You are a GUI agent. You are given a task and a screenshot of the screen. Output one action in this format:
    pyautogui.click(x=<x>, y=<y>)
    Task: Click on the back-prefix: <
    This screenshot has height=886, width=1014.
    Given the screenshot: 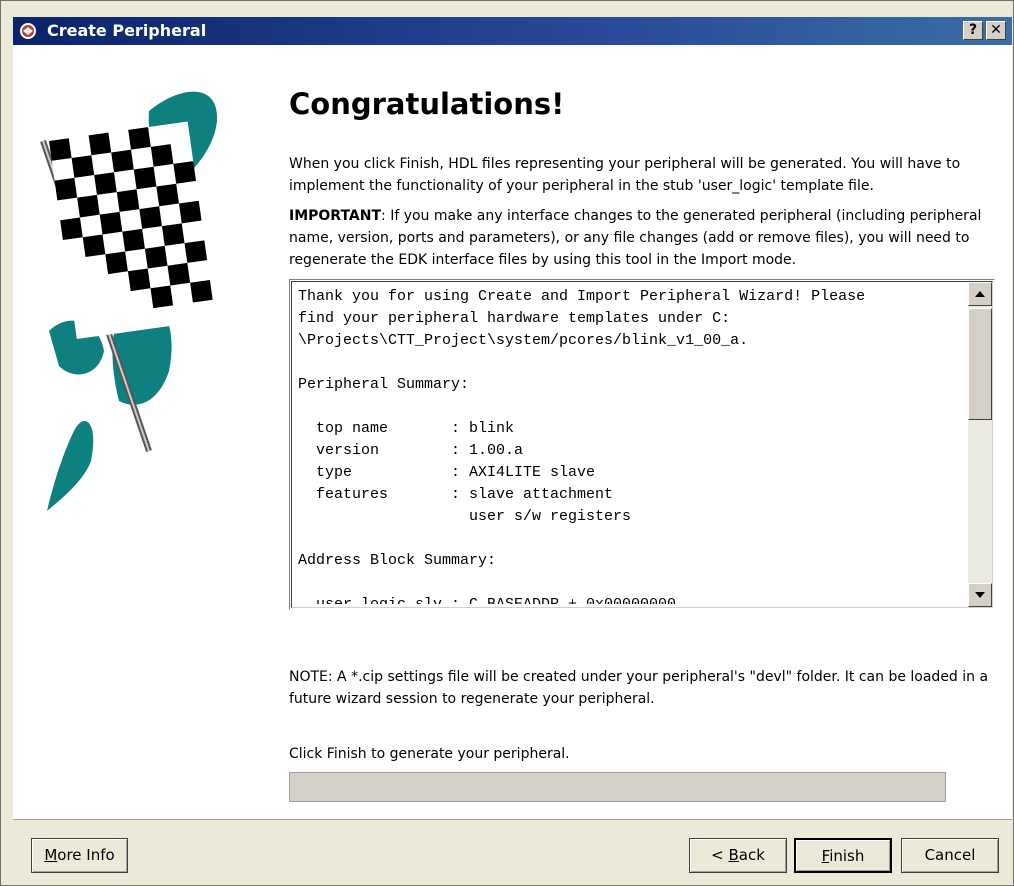 What is the action you would take?
    pyautogui.click(x=720, y=855)
    